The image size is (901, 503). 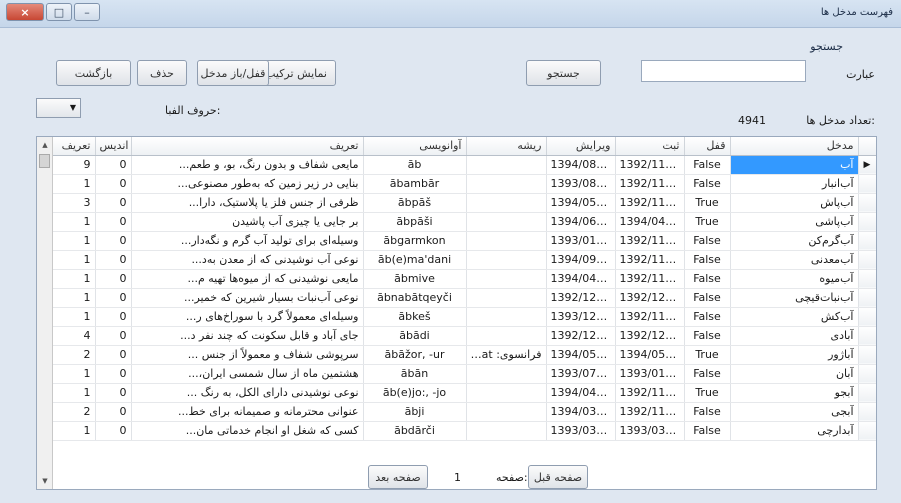 What do you see at coordinates (794, 279) in the screenshot?
I see `table-cell: آب‌میوه` at bounding box center [794, 279].